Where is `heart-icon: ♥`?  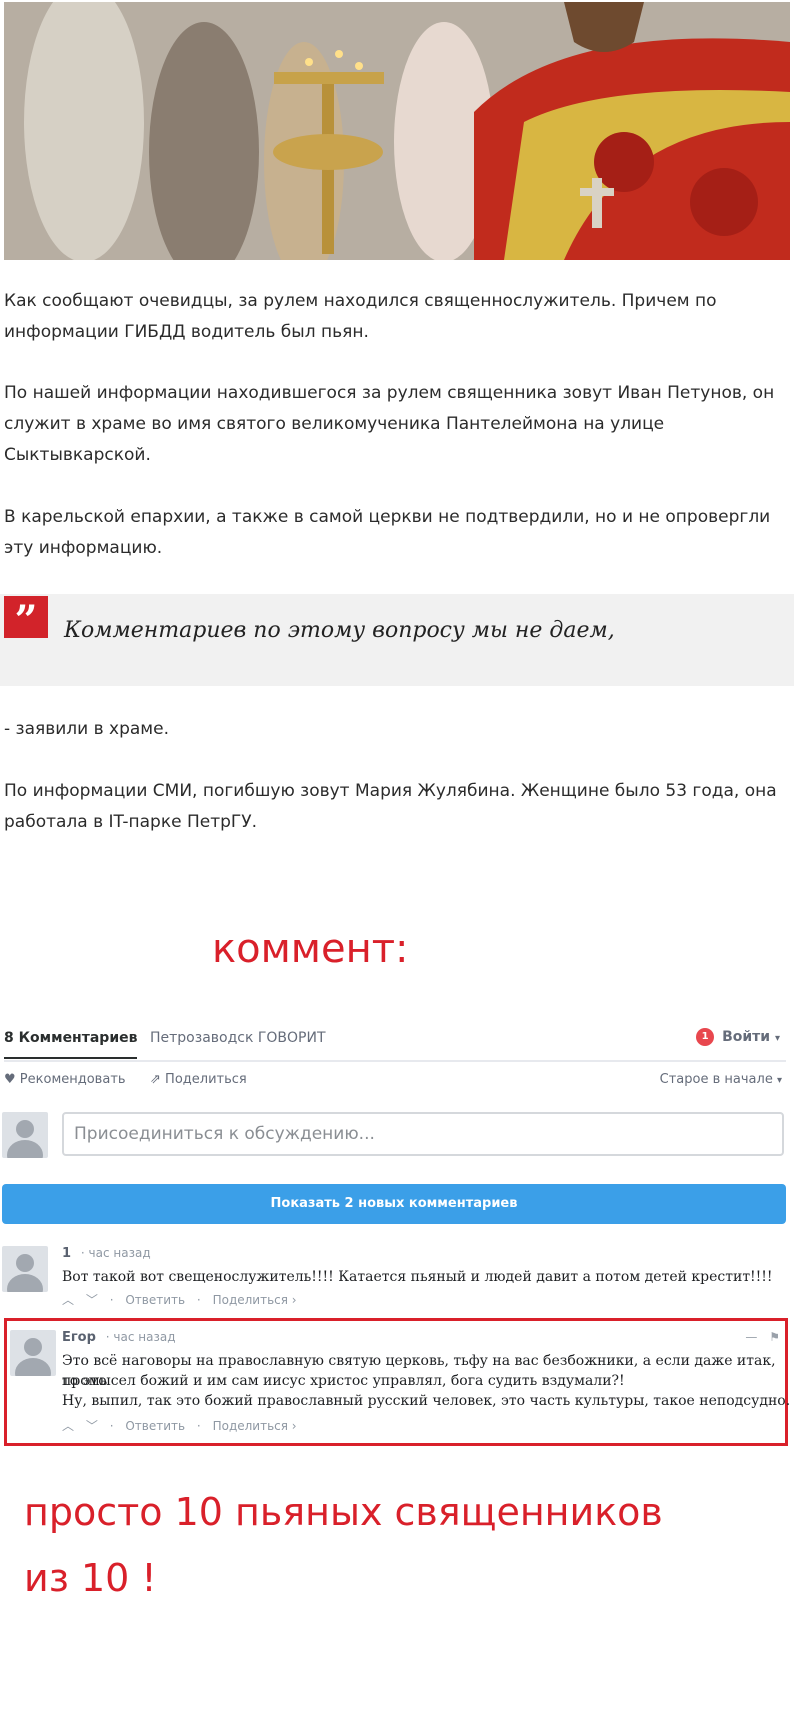
heart-icon: ♥ is located at coordinates (10, 1079).